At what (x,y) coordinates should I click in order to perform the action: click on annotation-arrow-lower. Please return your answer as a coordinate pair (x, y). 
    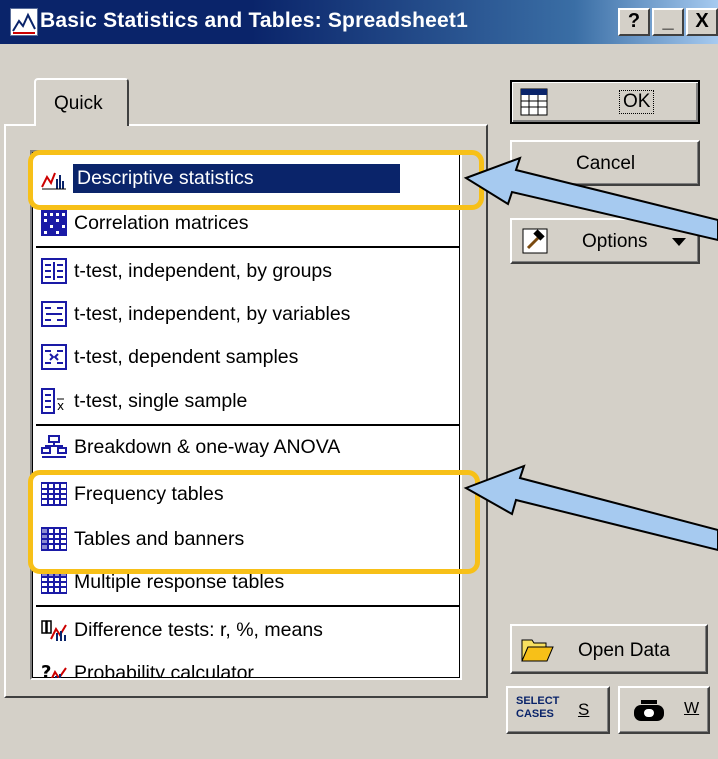
    Looking at the image, I should click on (590, 508).